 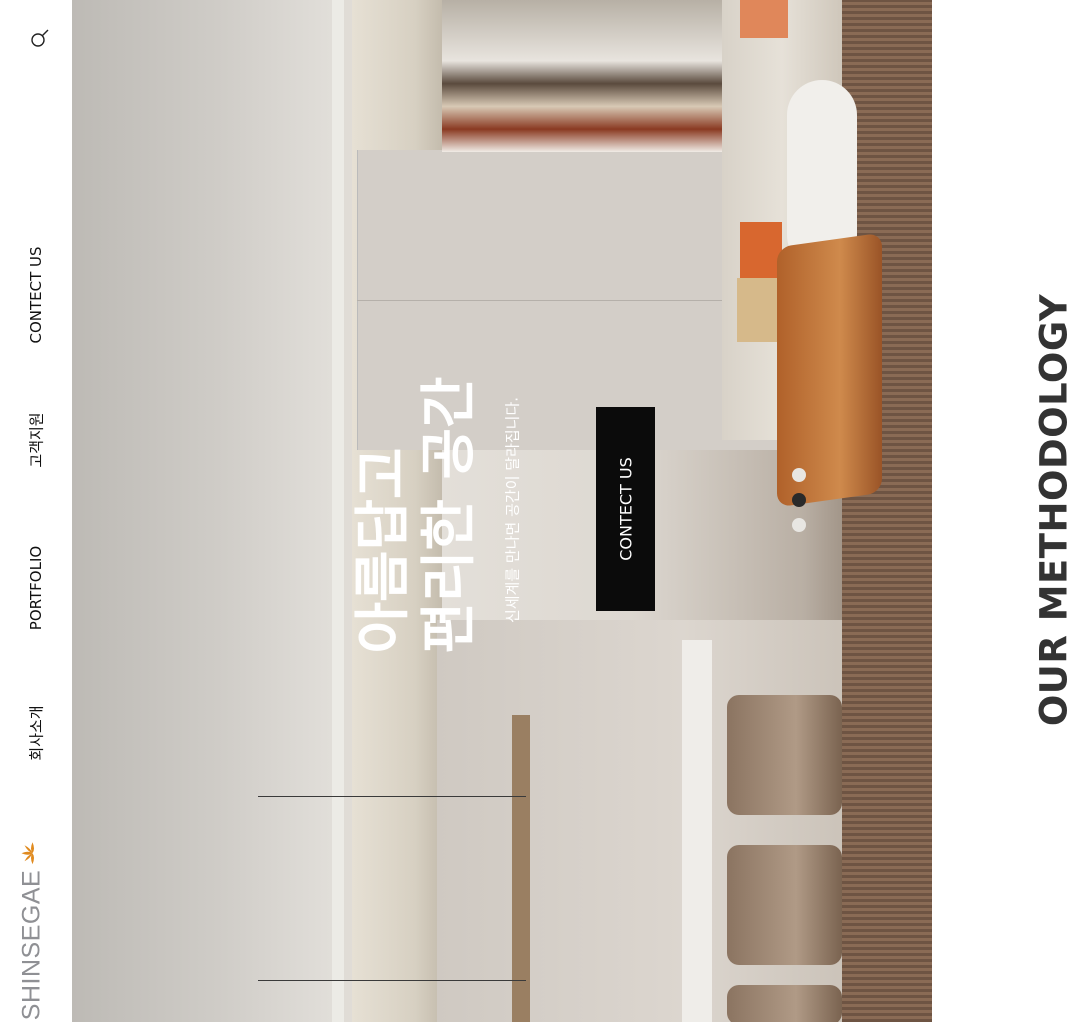 I want to click on nav-company-intro: 회사소개, so click(x=36, y=732).